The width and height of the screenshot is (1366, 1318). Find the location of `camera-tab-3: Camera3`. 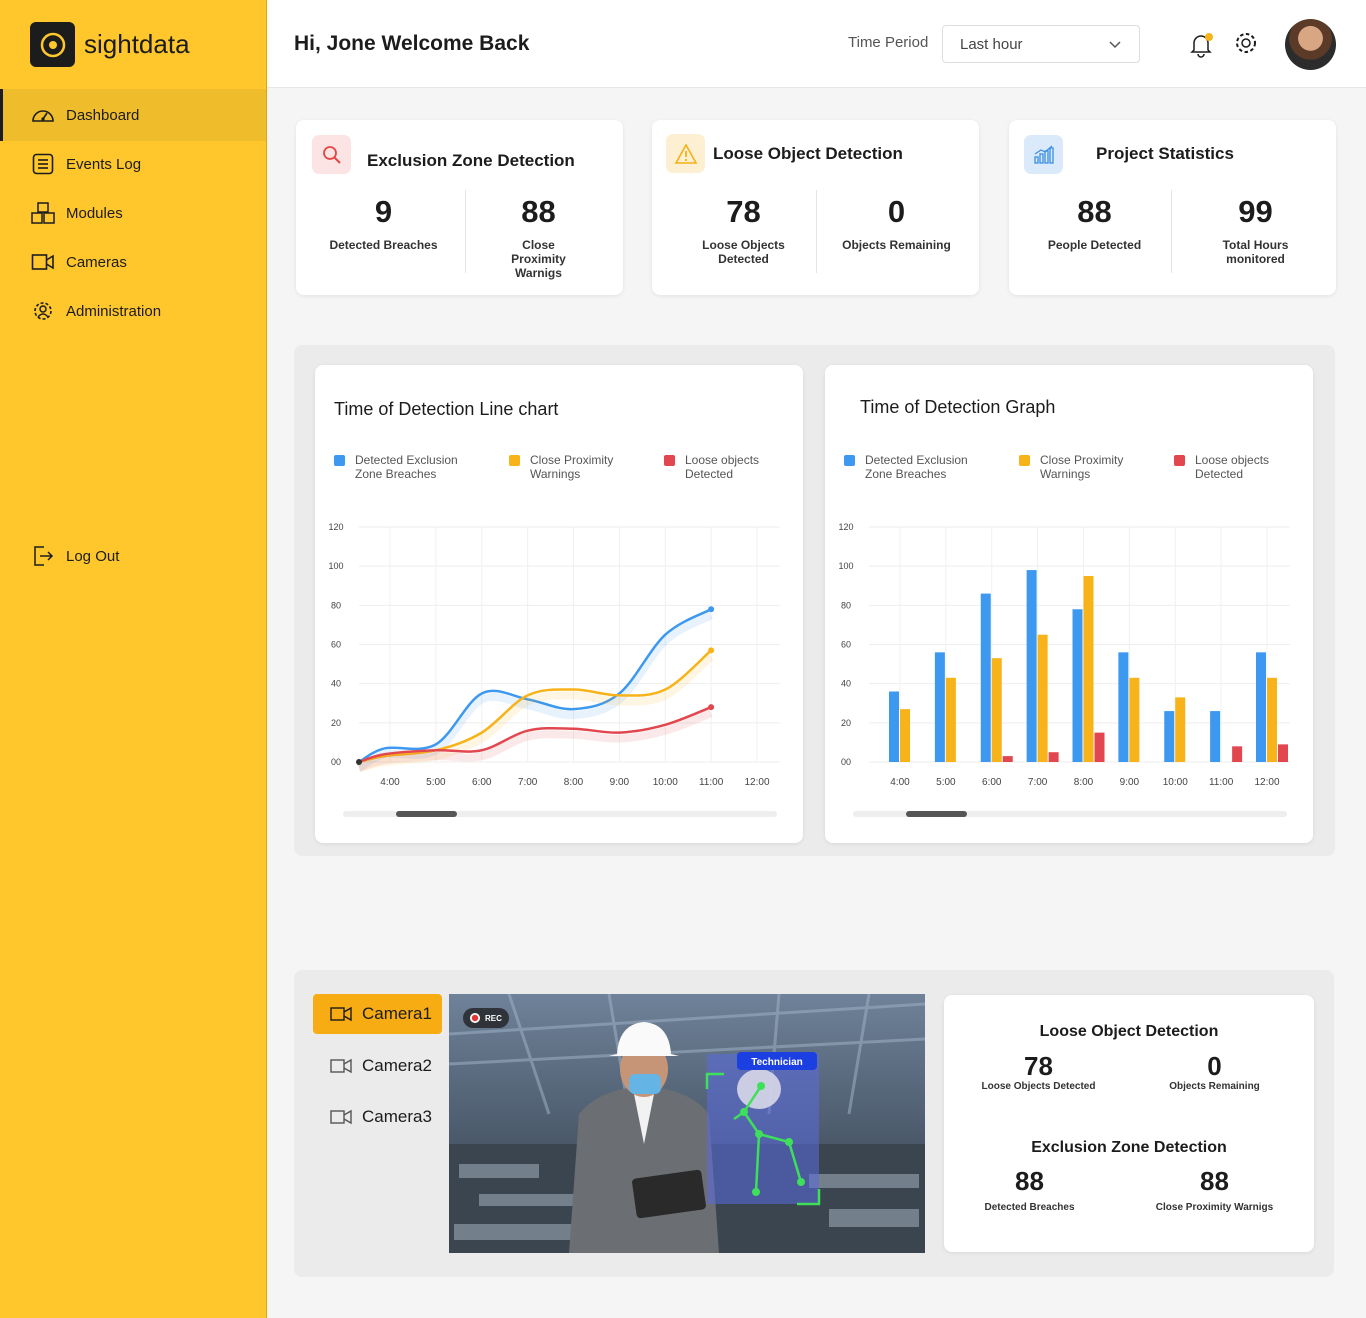

camera-tab-3: Camera3 is located at coordinates (377, 1117).